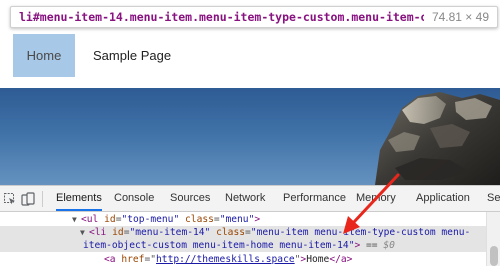  Describe the element at coordinates (190, 198) in the screenshot. I see `tab-sources: Sources` at that location.